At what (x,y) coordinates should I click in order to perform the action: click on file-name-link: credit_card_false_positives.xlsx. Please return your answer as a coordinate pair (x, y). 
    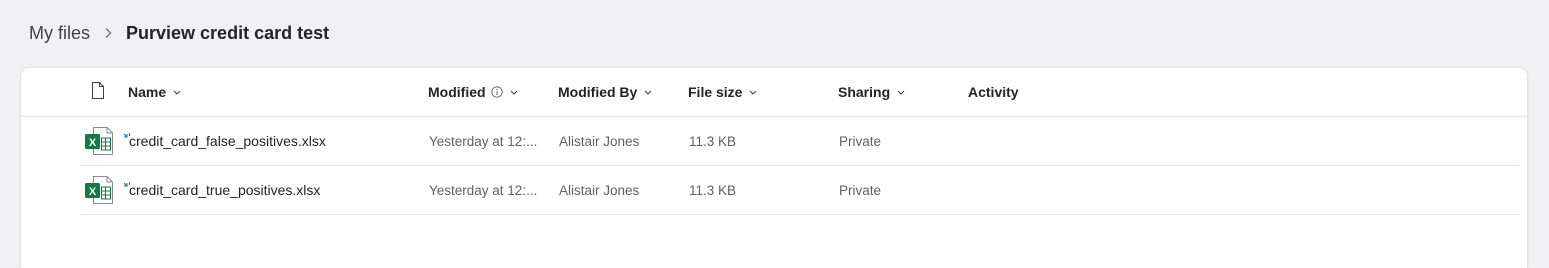
    Looking at the image, I should click on (227, 141).